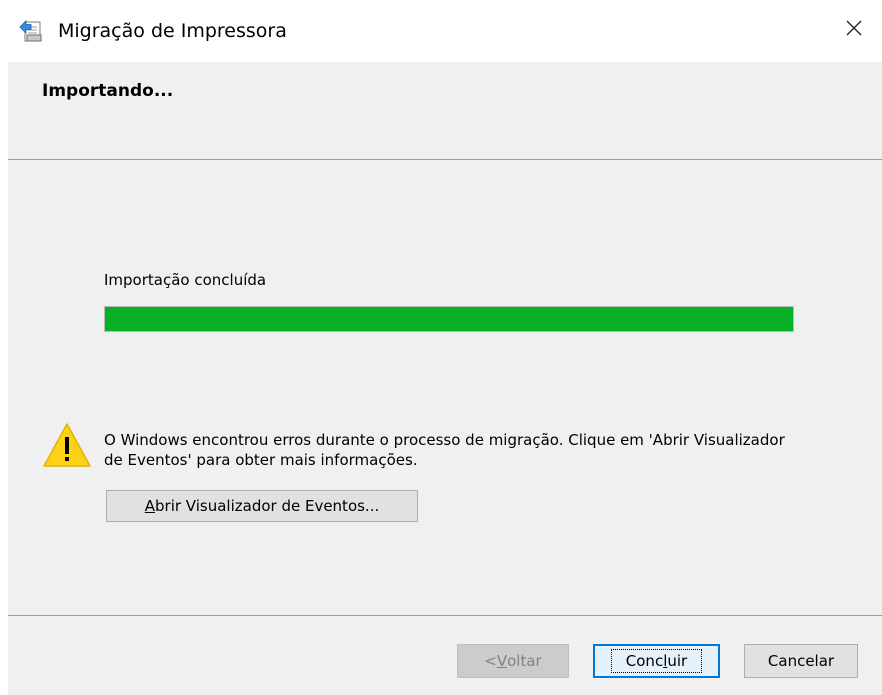 Image resolution: width=882 pixels, height=695 pixels. I want to click on close-button, so click(854, 30).